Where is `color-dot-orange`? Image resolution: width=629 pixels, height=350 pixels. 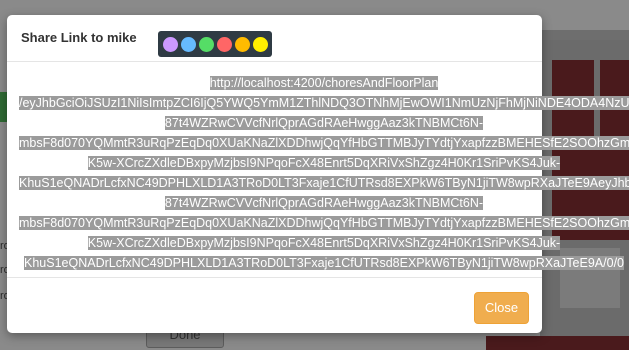
color-dot-orange is located at coordinates (242, 44).